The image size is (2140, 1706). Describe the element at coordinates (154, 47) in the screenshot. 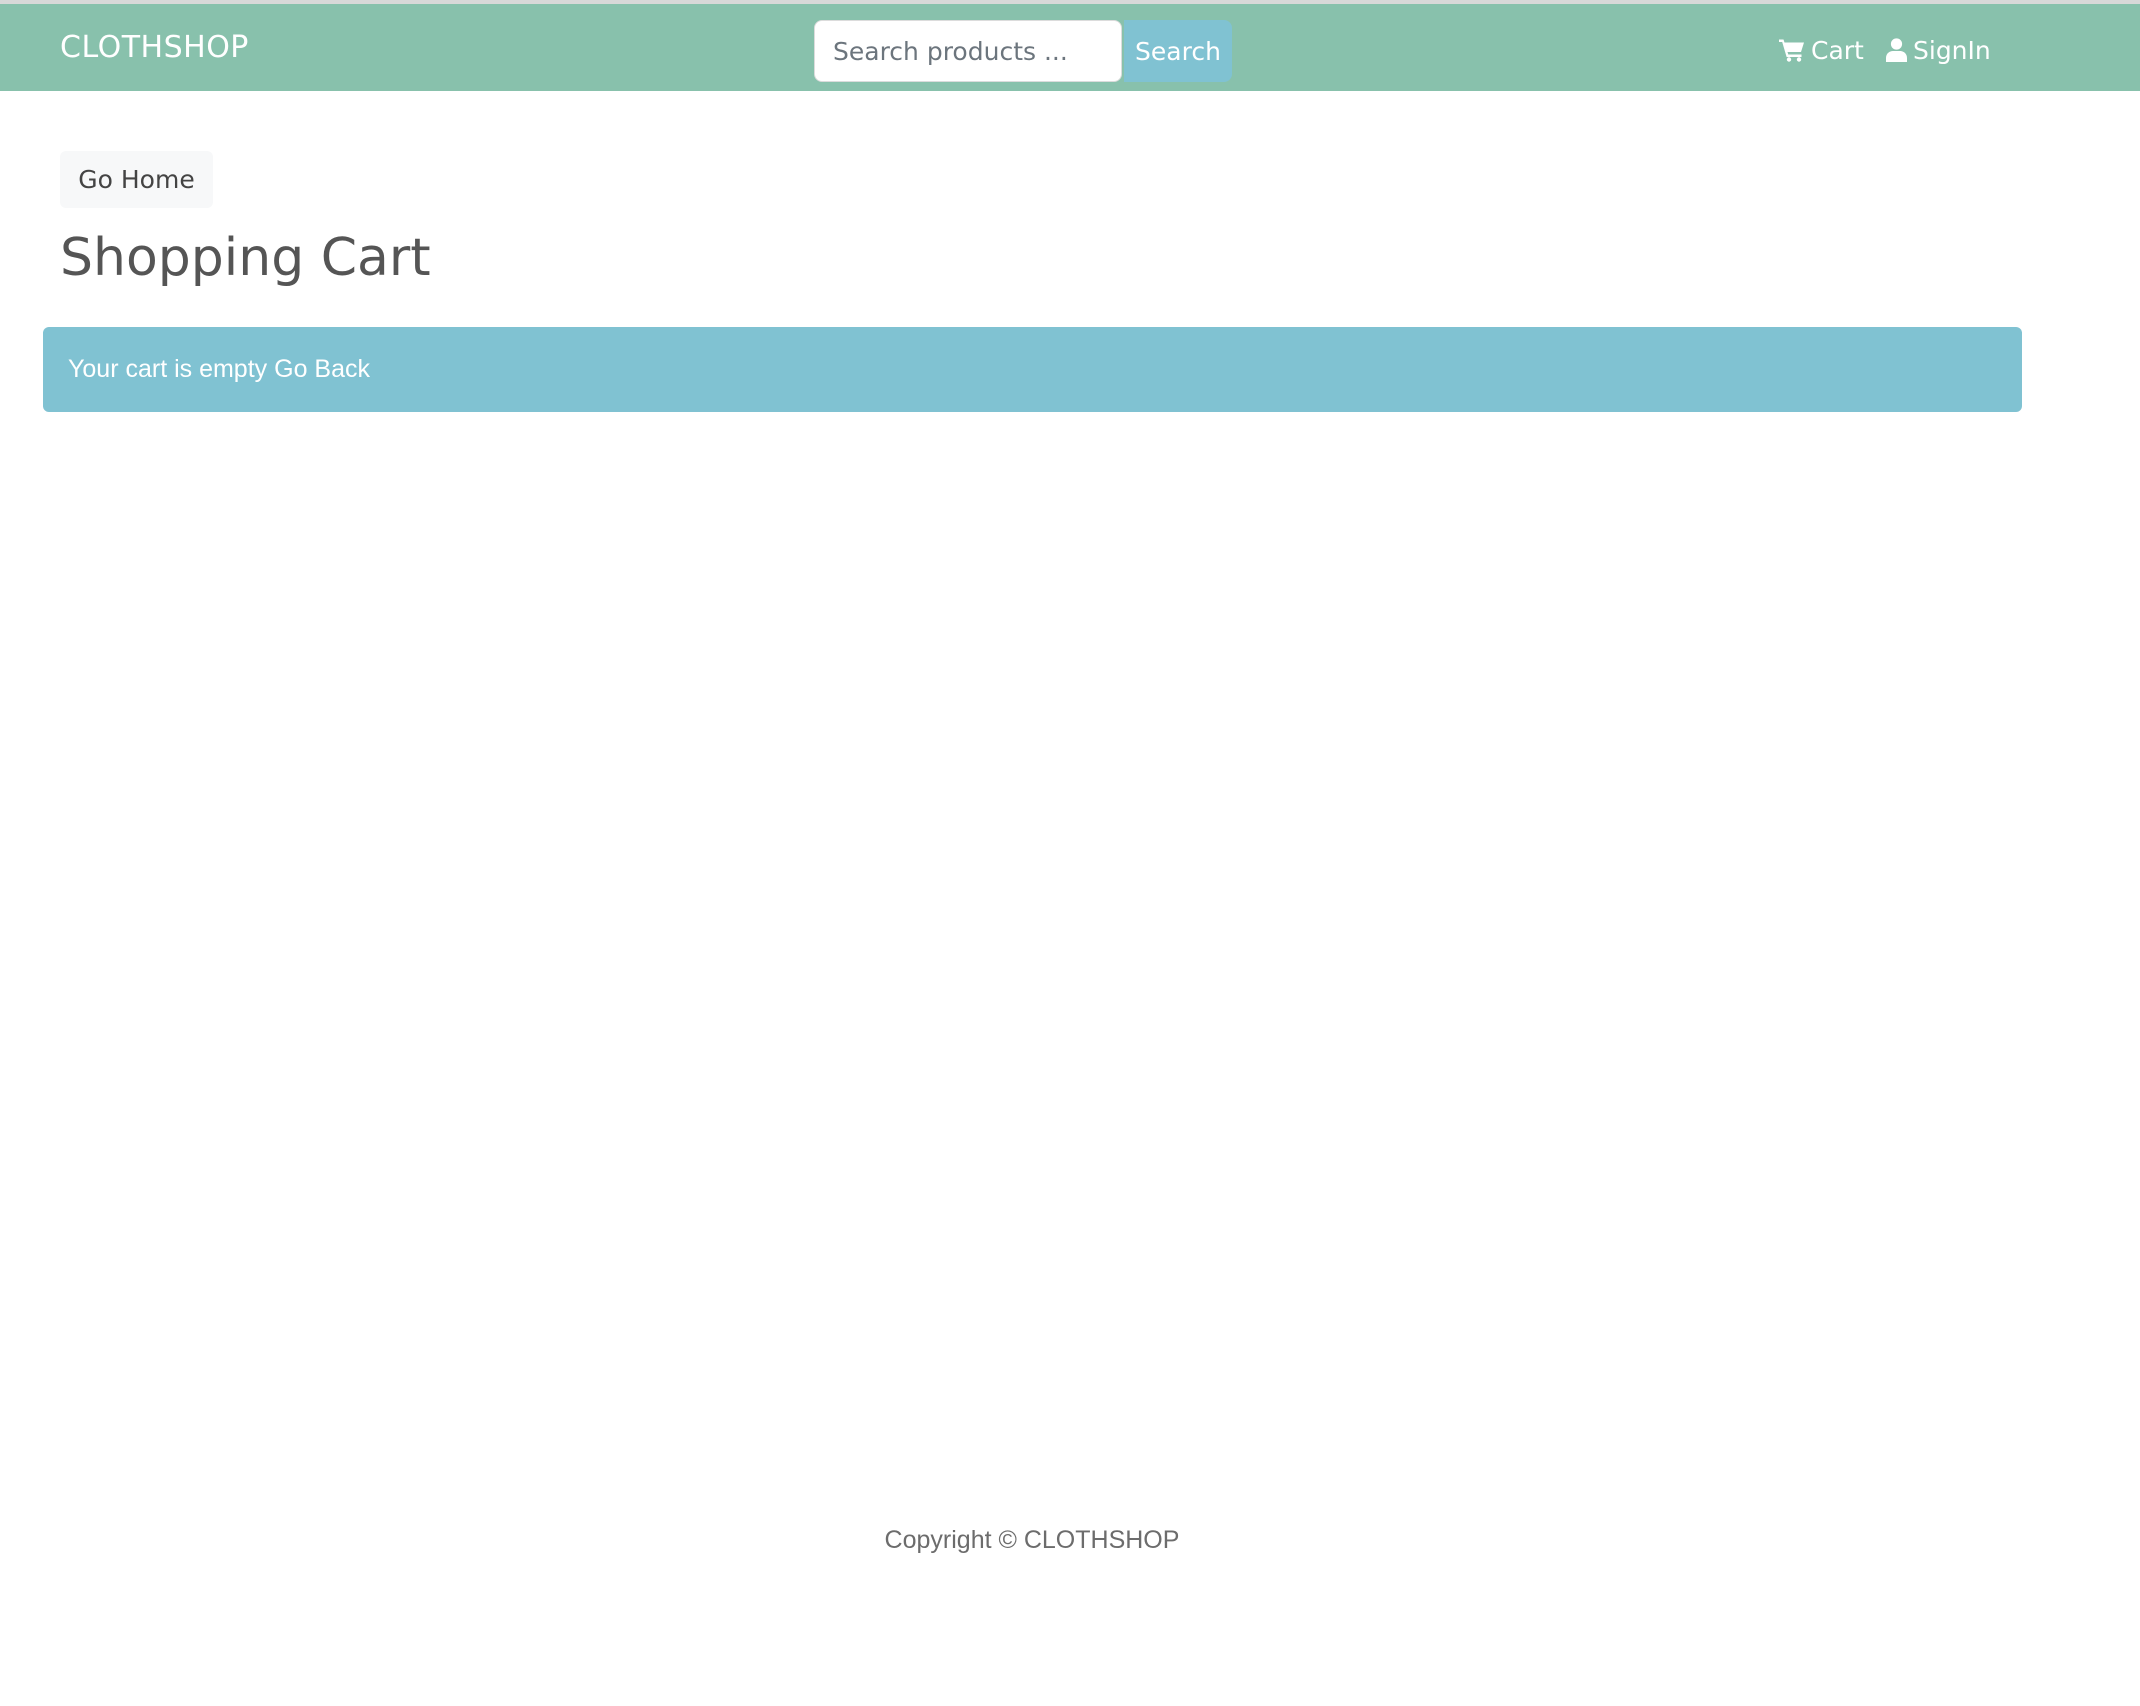

I see `brand-logo: CLOTHSHOP` at that location.